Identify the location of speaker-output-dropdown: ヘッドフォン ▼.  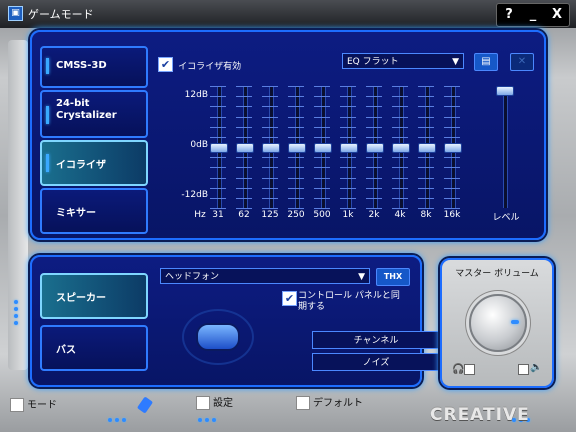
(265, 276).